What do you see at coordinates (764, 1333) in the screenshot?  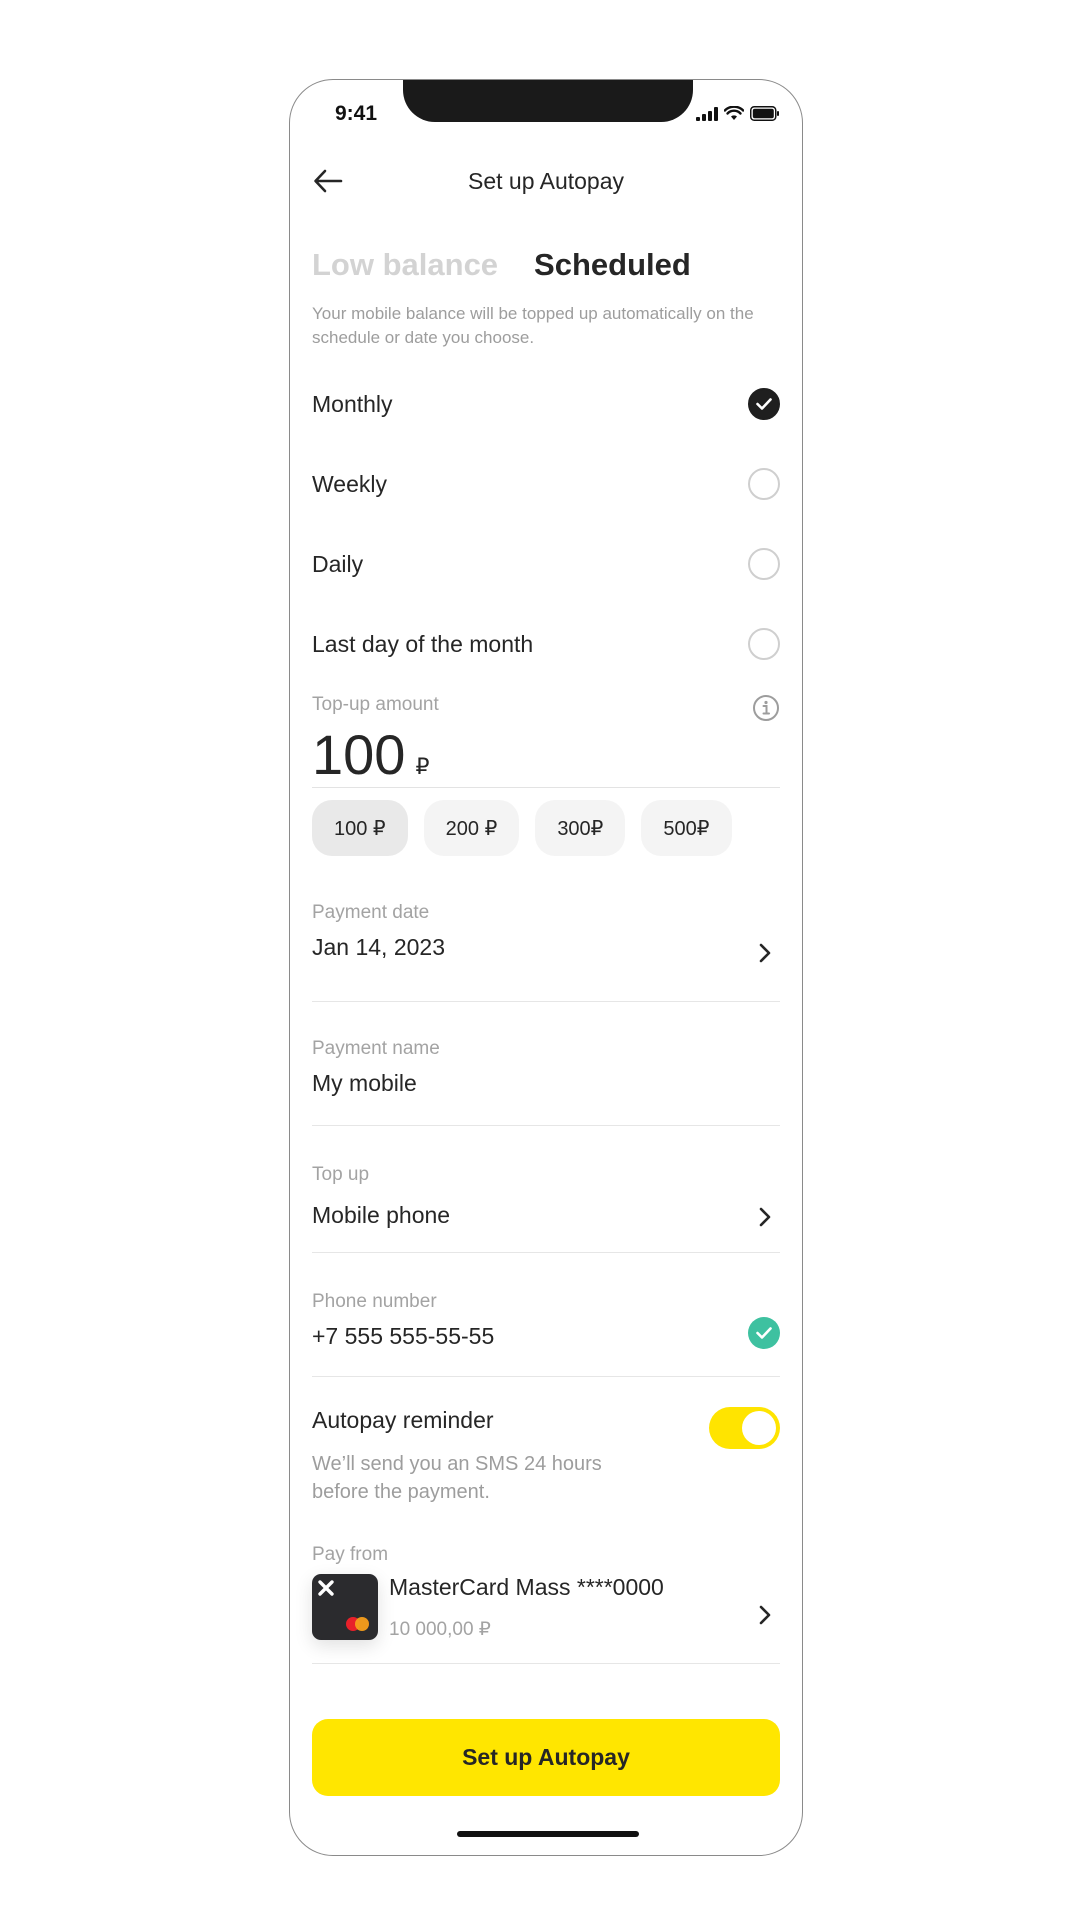 I see `verified-check-icon` at bounding box center [764, 1333].